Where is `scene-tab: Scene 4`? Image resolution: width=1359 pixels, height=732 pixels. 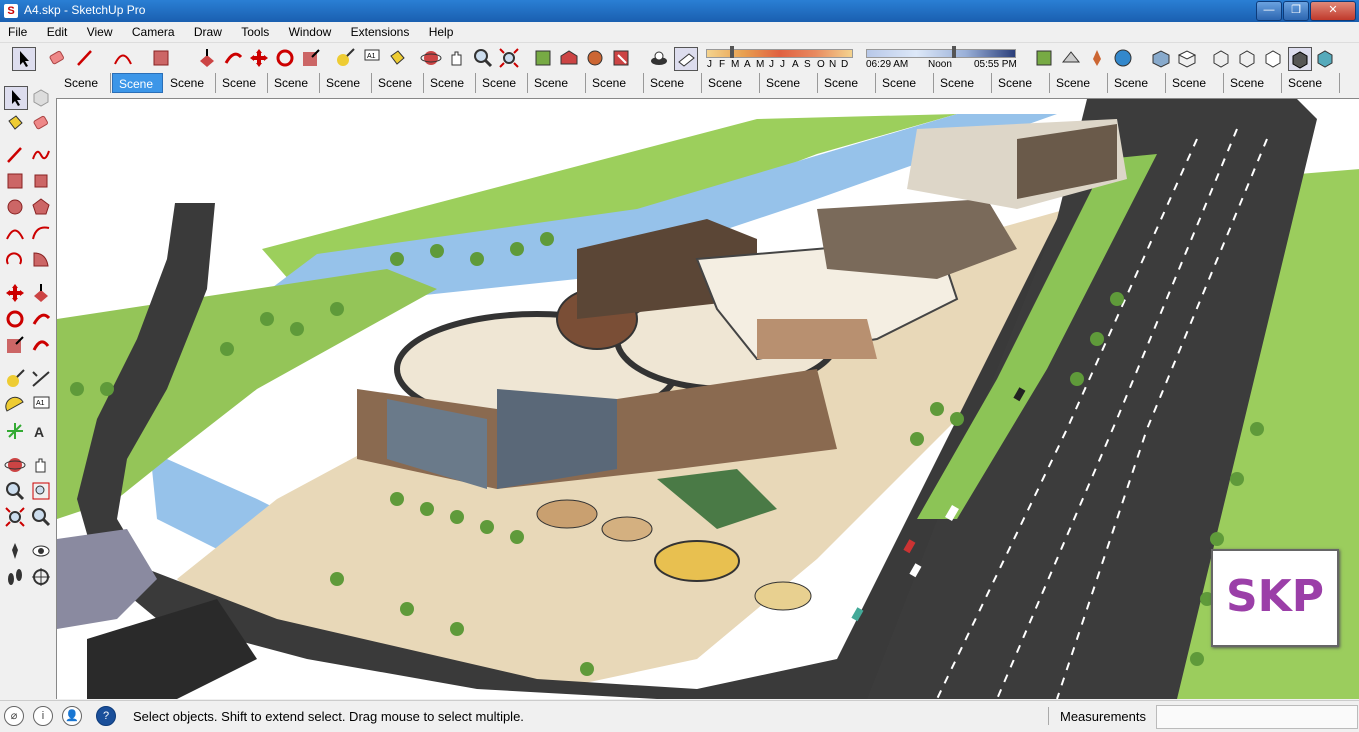 scene-tab: Scene 4 is located at coordinates (242, 91).